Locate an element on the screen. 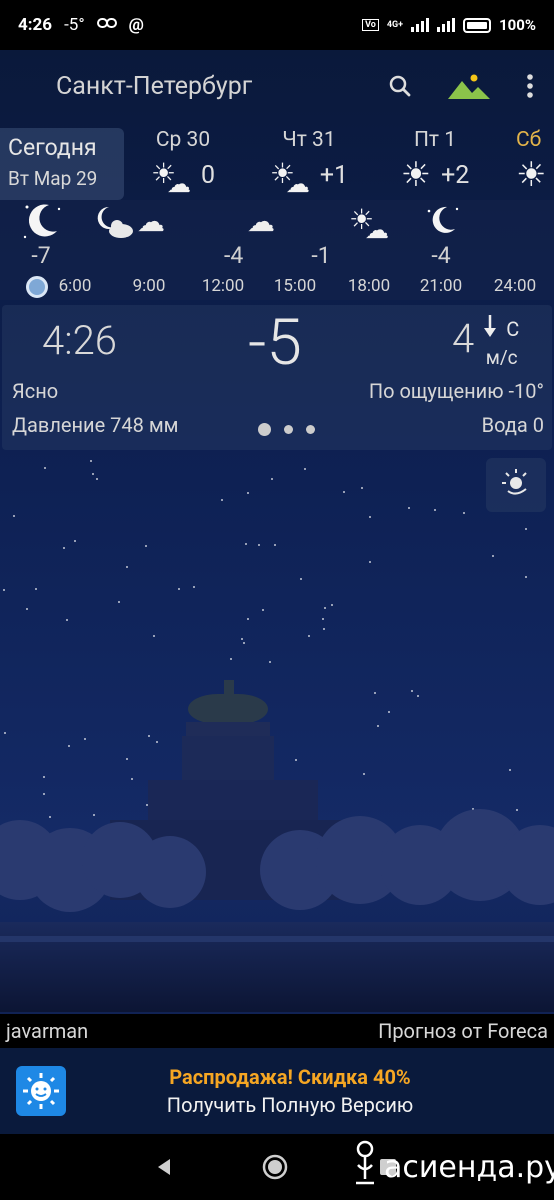  day-name: Пт 1 is located at coordinates (435, 140).